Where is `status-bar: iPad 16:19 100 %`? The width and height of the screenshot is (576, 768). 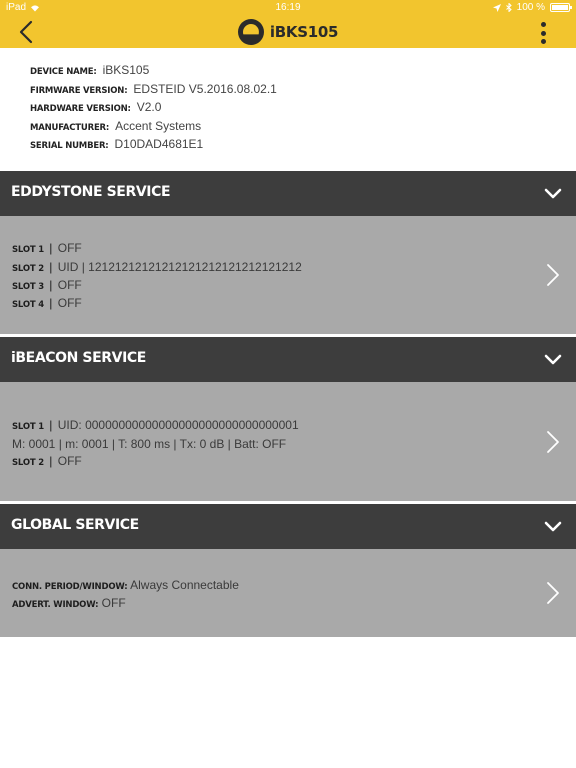 status-bar: iPad 16:19 100 % is located at coordinates (288, 8).